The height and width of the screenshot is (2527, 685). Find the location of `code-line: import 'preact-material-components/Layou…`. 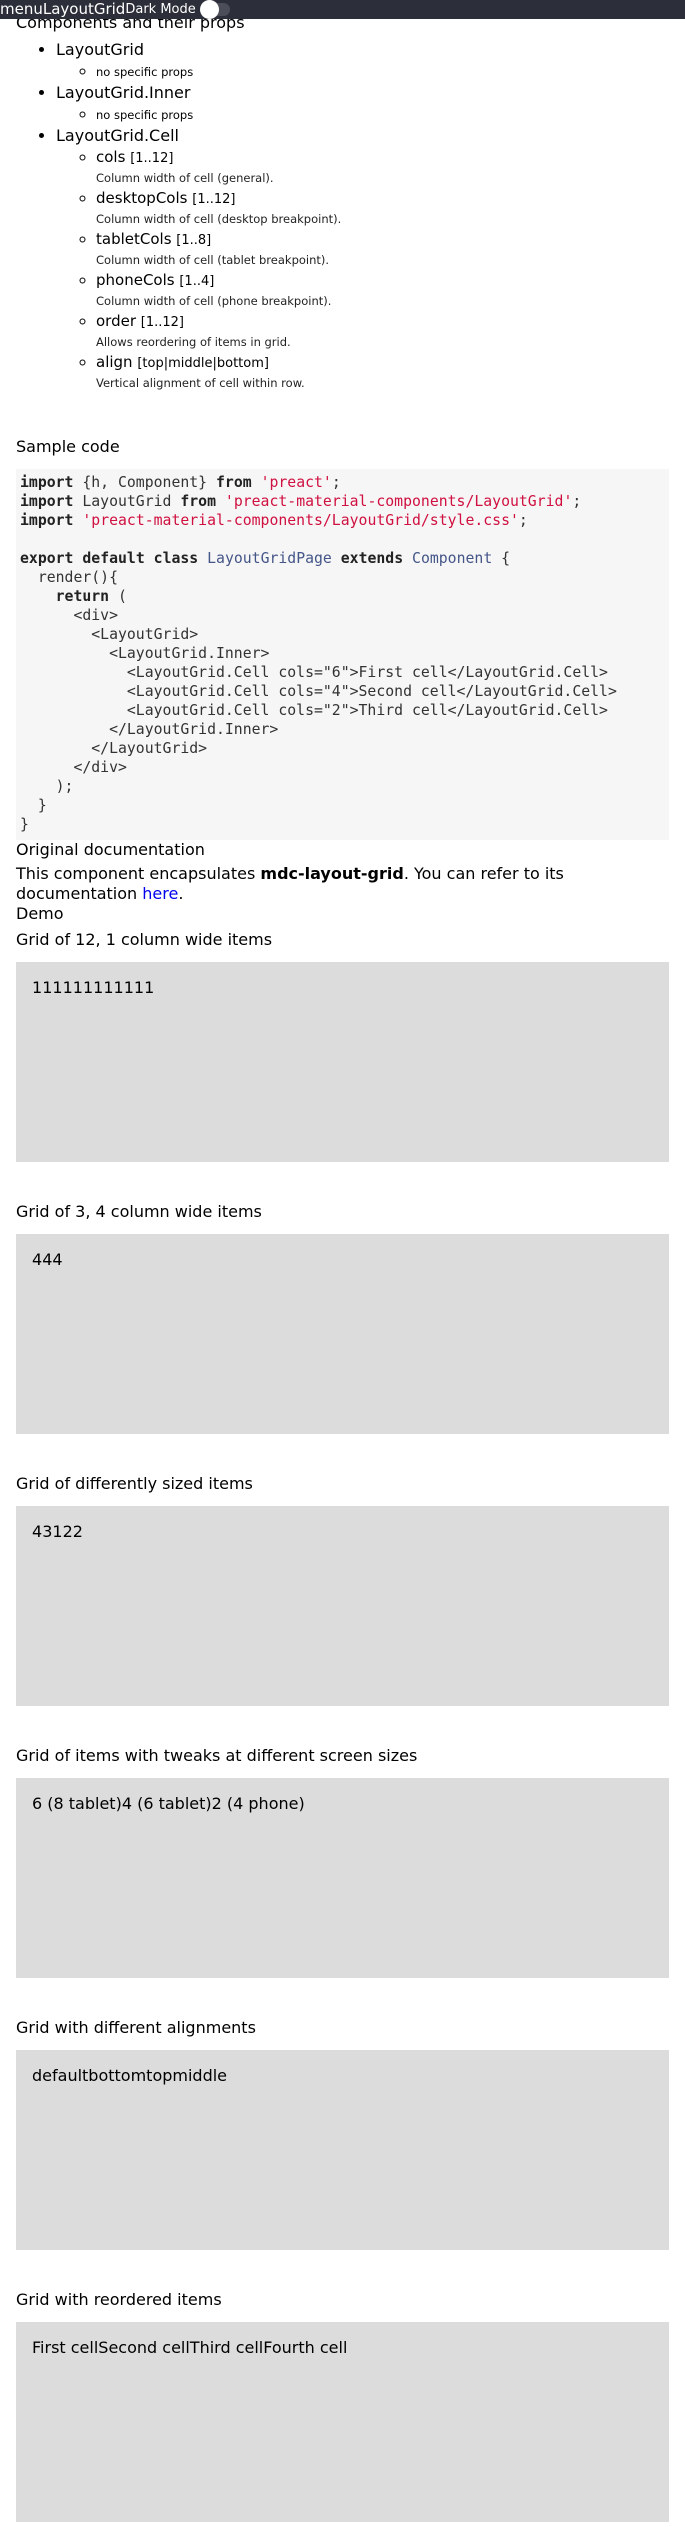

code-line: import 'preact-material-components/Layou… is located at coordinates (274, 520).